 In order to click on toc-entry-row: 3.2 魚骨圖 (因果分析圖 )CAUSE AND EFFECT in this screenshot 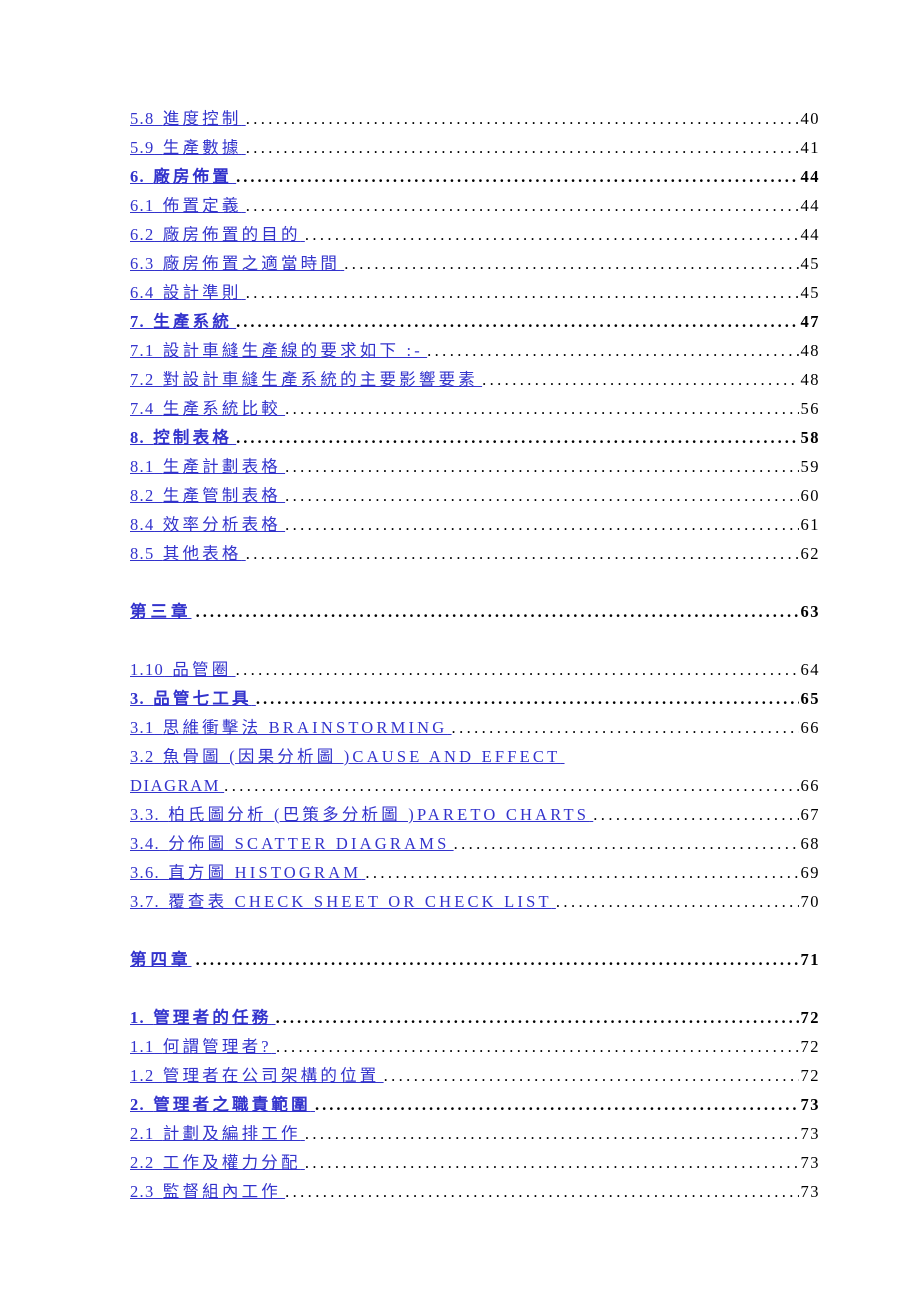, I will do `click(475, 756)`.